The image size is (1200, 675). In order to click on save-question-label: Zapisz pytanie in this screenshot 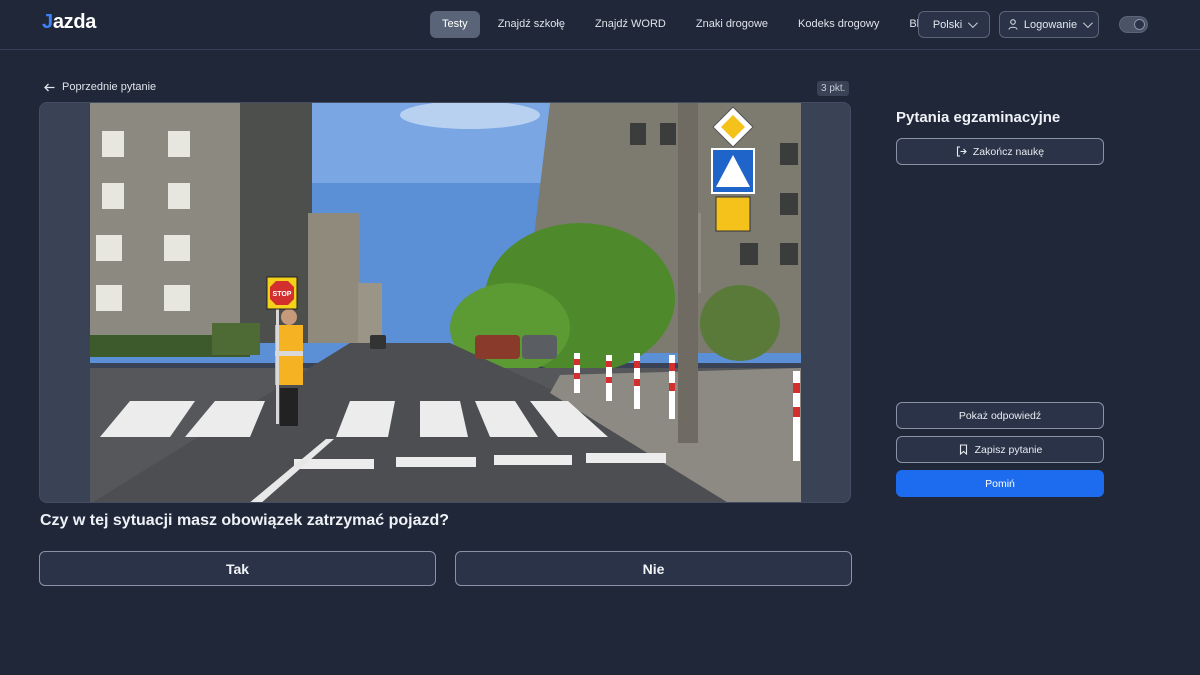, I will do `click(1008, 449)`.